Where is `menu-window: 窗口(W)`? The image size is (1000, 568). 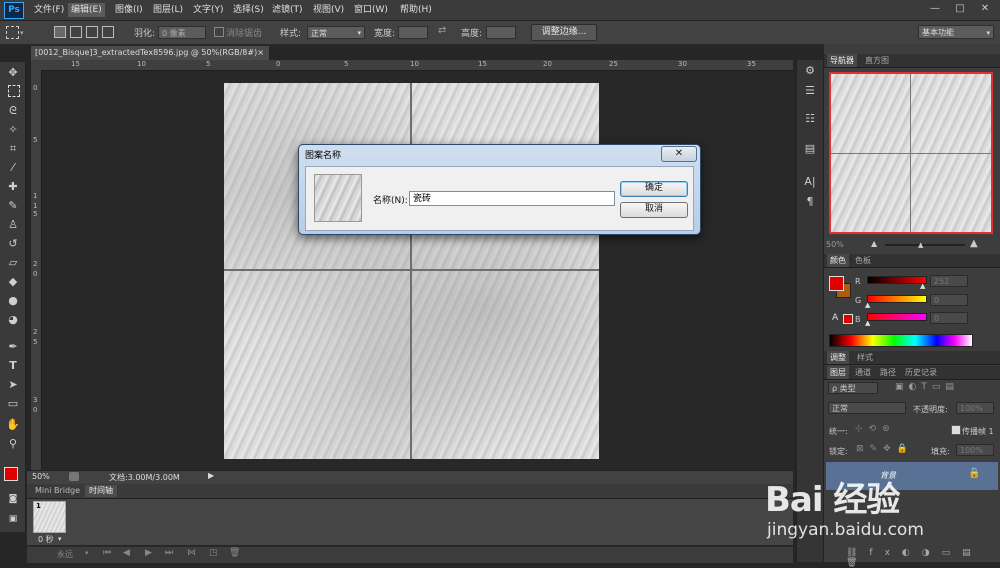
menu-window: 窗口(W) is located at coordinates (371, 10).